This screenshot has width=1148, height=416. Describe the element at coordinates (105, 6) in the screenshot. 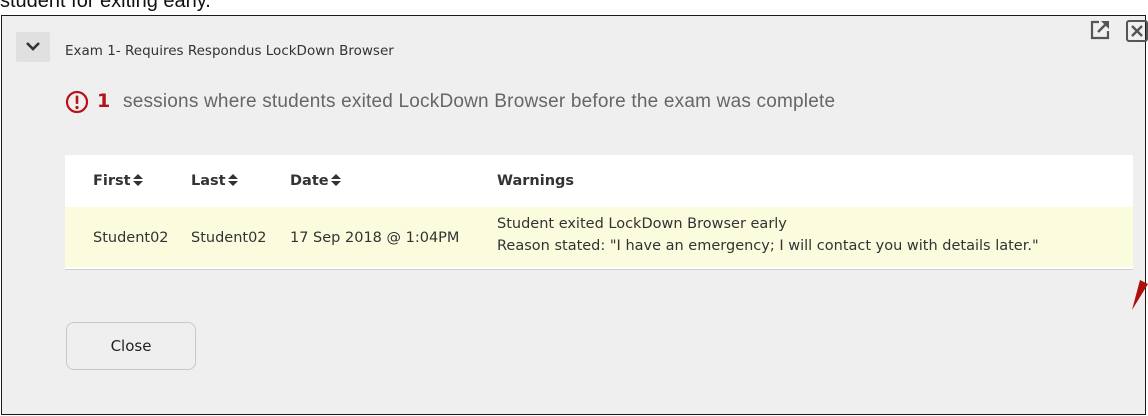

I see `caption-text: student for exiting early.` at that location.